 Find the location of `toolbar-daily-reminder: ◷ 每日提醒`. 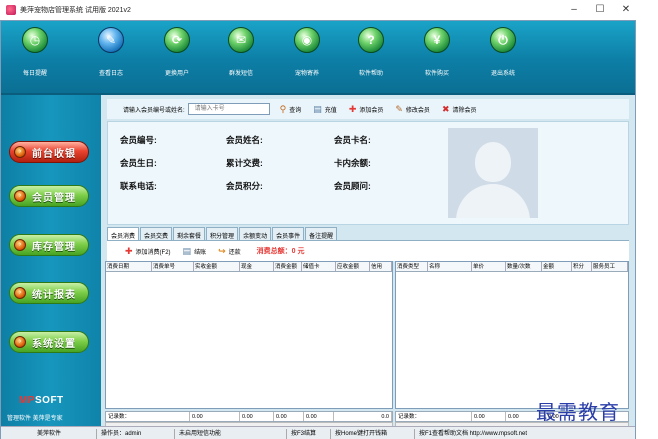

toolbar-daily-reminder: ◷ 每日提醒 is located at coordinates (35, 52).